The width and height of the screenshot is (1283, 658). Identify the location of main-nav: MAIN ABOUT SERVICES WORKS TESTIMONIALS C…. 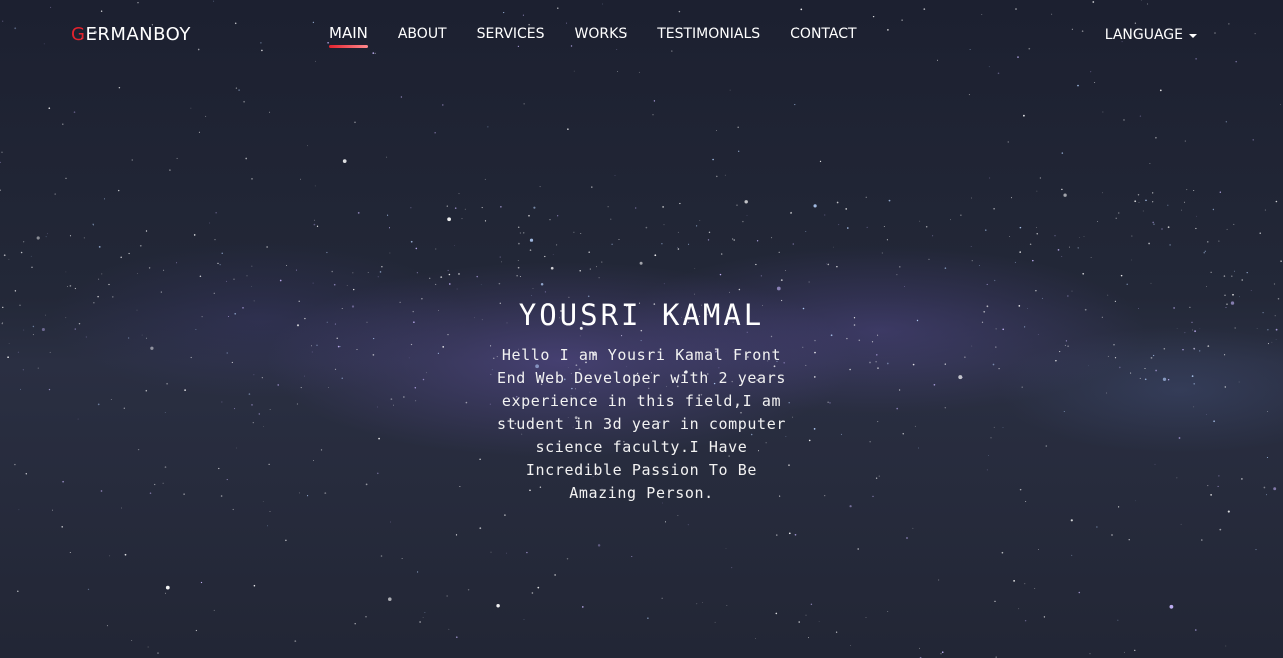
(593, 36).